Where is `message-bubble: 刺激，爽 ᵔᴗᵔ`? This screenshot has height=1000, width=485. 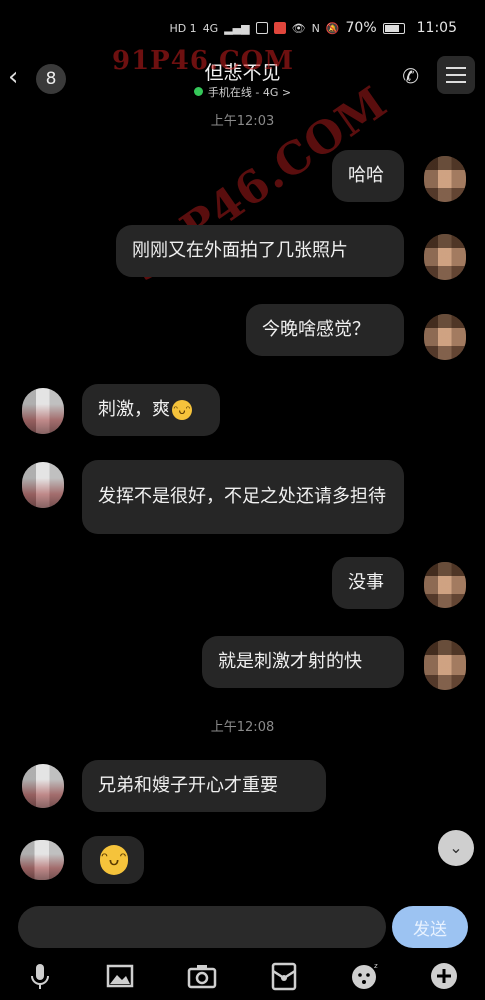
message-bubble: 刺激，爽 ᵔᴗᵔ is located at coordinates (151, 410).